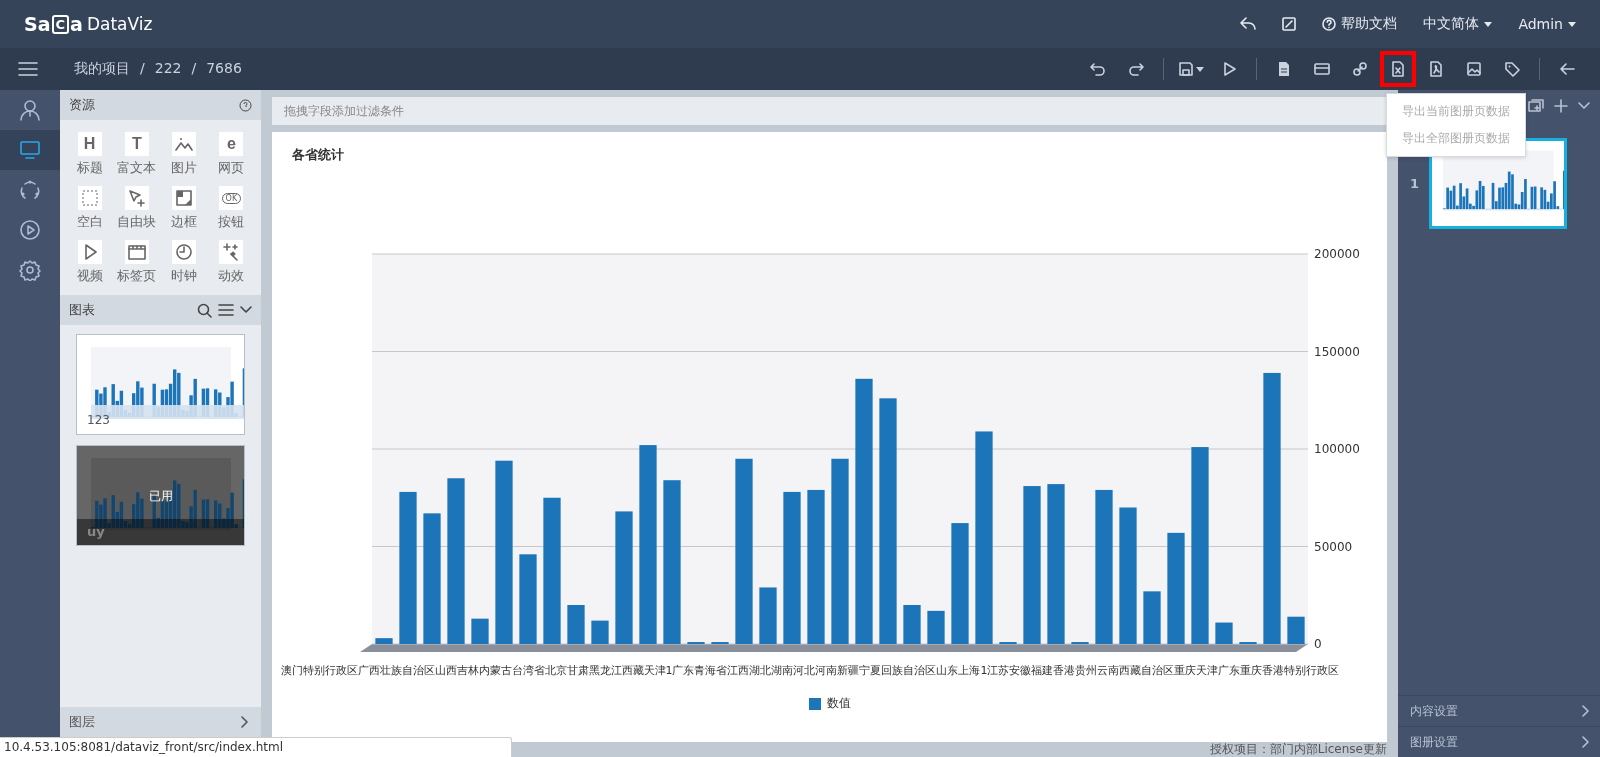 The height and width of the screenshot is (757, 1600). What do you see at coordinates (89, 198) in the screenshot?
I see `dashed-square-icon` at bounding box center [89, 198].